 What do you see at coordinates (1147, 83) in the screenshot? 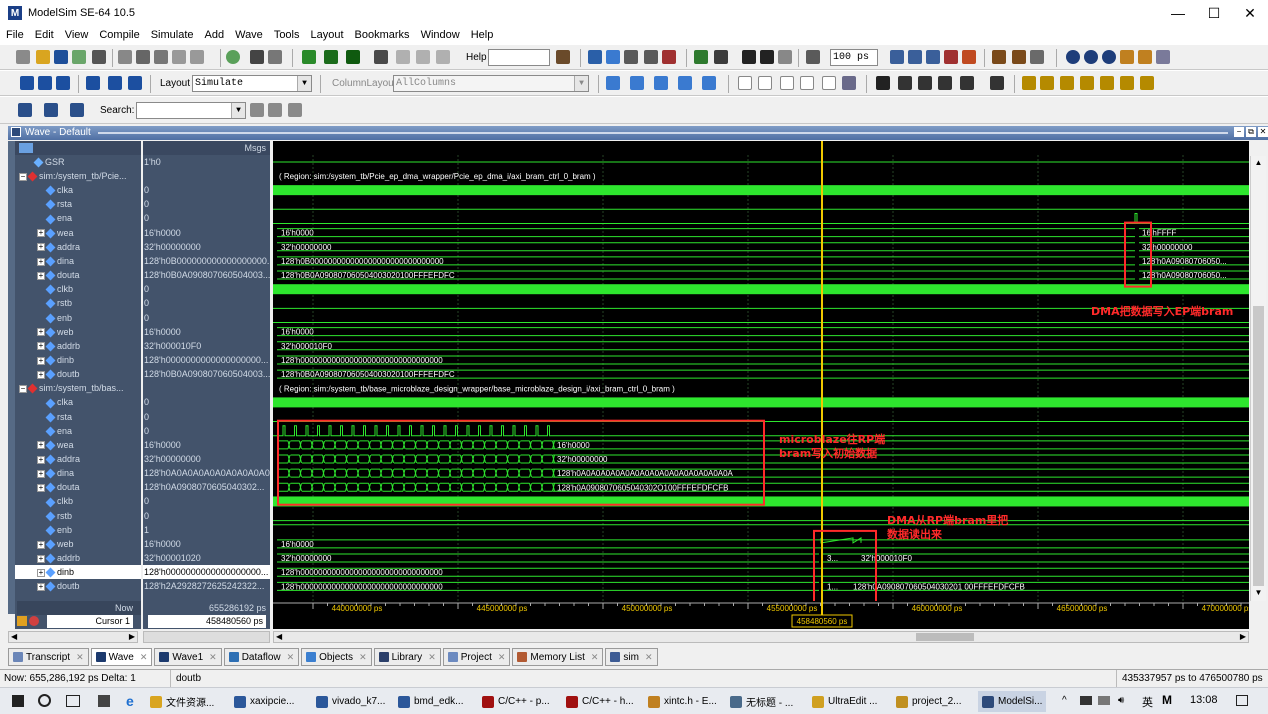
I see `dataflow7-icon` at bounding box center [1147, 83].